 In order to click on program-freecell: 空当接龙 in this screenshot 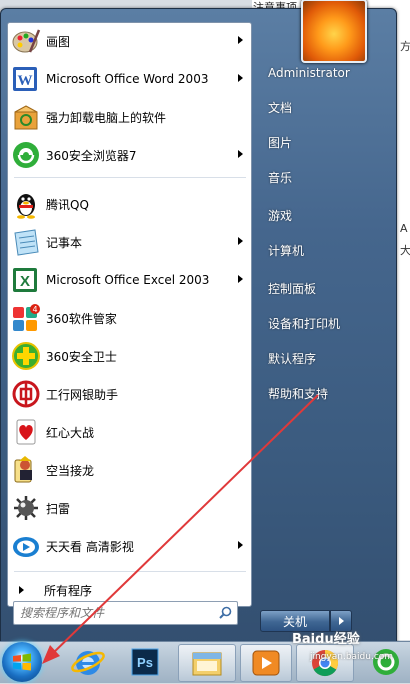, I will do `click(129, 470)`.